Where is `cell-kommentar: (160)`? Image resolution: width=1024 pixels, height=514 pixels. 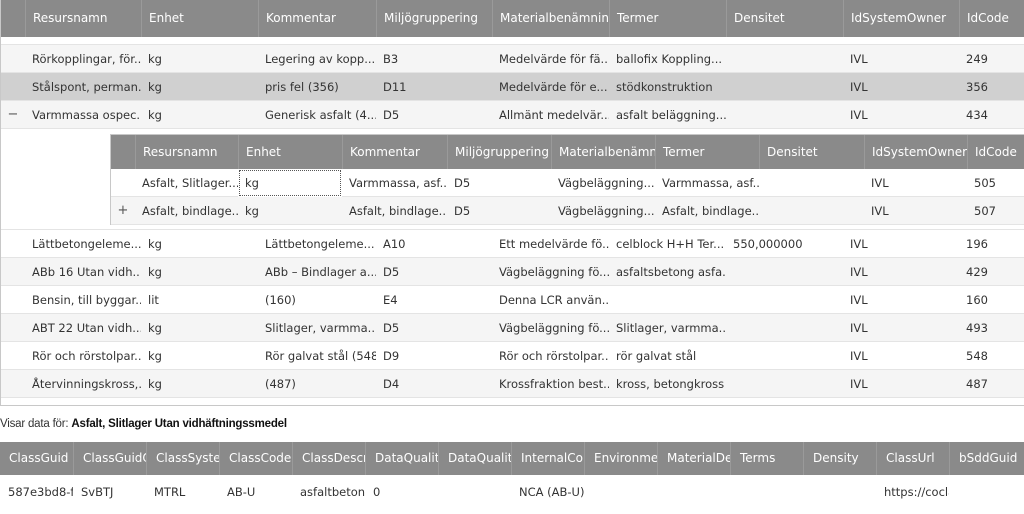
cell-kommentar: (160) is located at coordinates (317, 300).